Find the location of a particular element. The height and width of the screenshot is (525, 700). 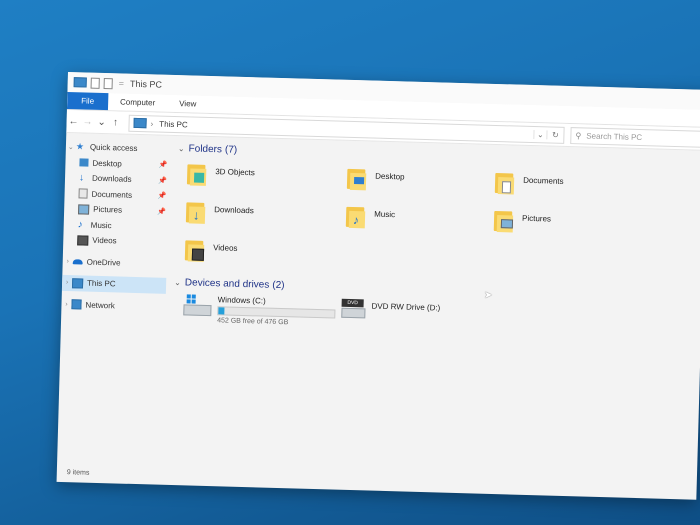

folder-label: Documents is located at coordinates (543, 180).